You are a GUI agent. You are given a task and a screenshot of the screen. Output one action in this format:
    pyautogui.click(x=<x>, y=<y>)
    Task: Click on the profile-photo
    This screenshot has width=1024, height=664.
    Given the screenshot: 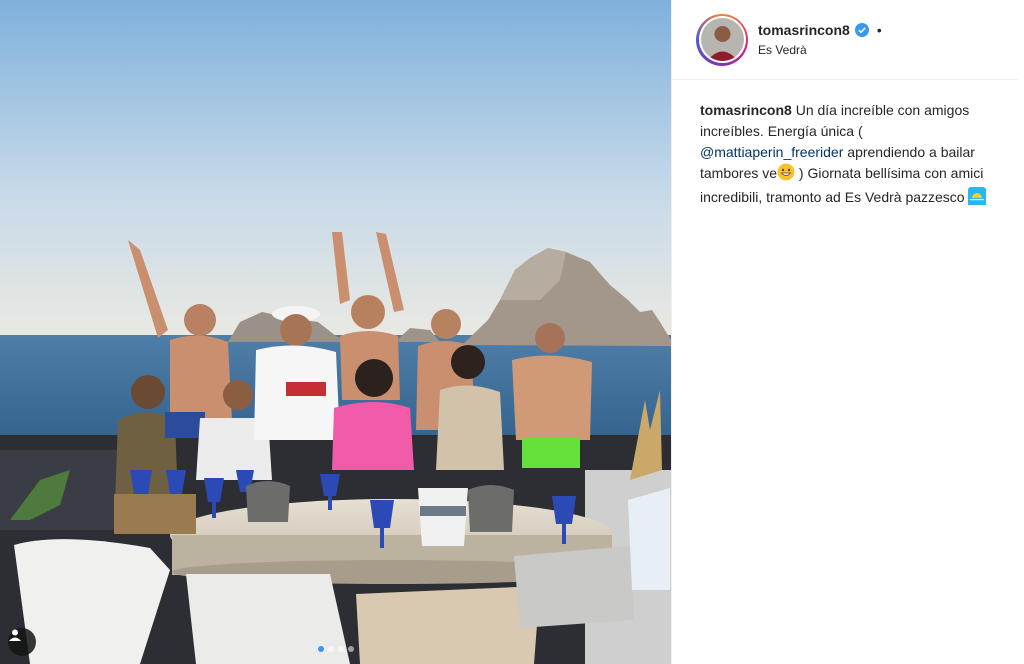 What is the action you would take?
    pyautogui.click(x=722, y=39)
    